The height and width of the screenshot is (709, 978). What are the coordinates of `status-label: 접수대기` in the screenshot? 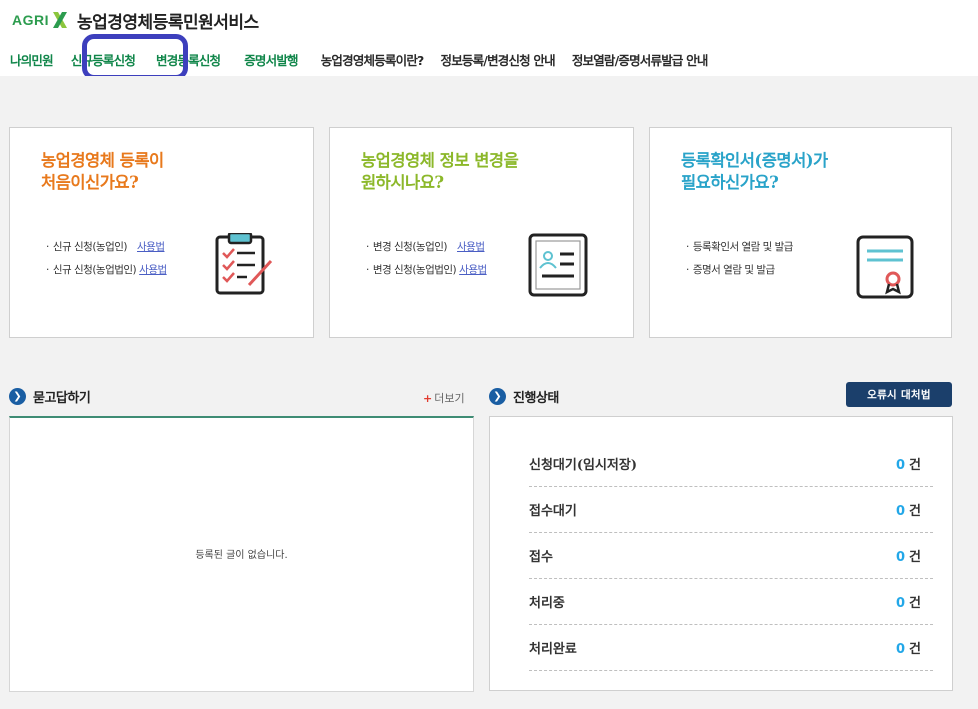 It's located at (553, 511).